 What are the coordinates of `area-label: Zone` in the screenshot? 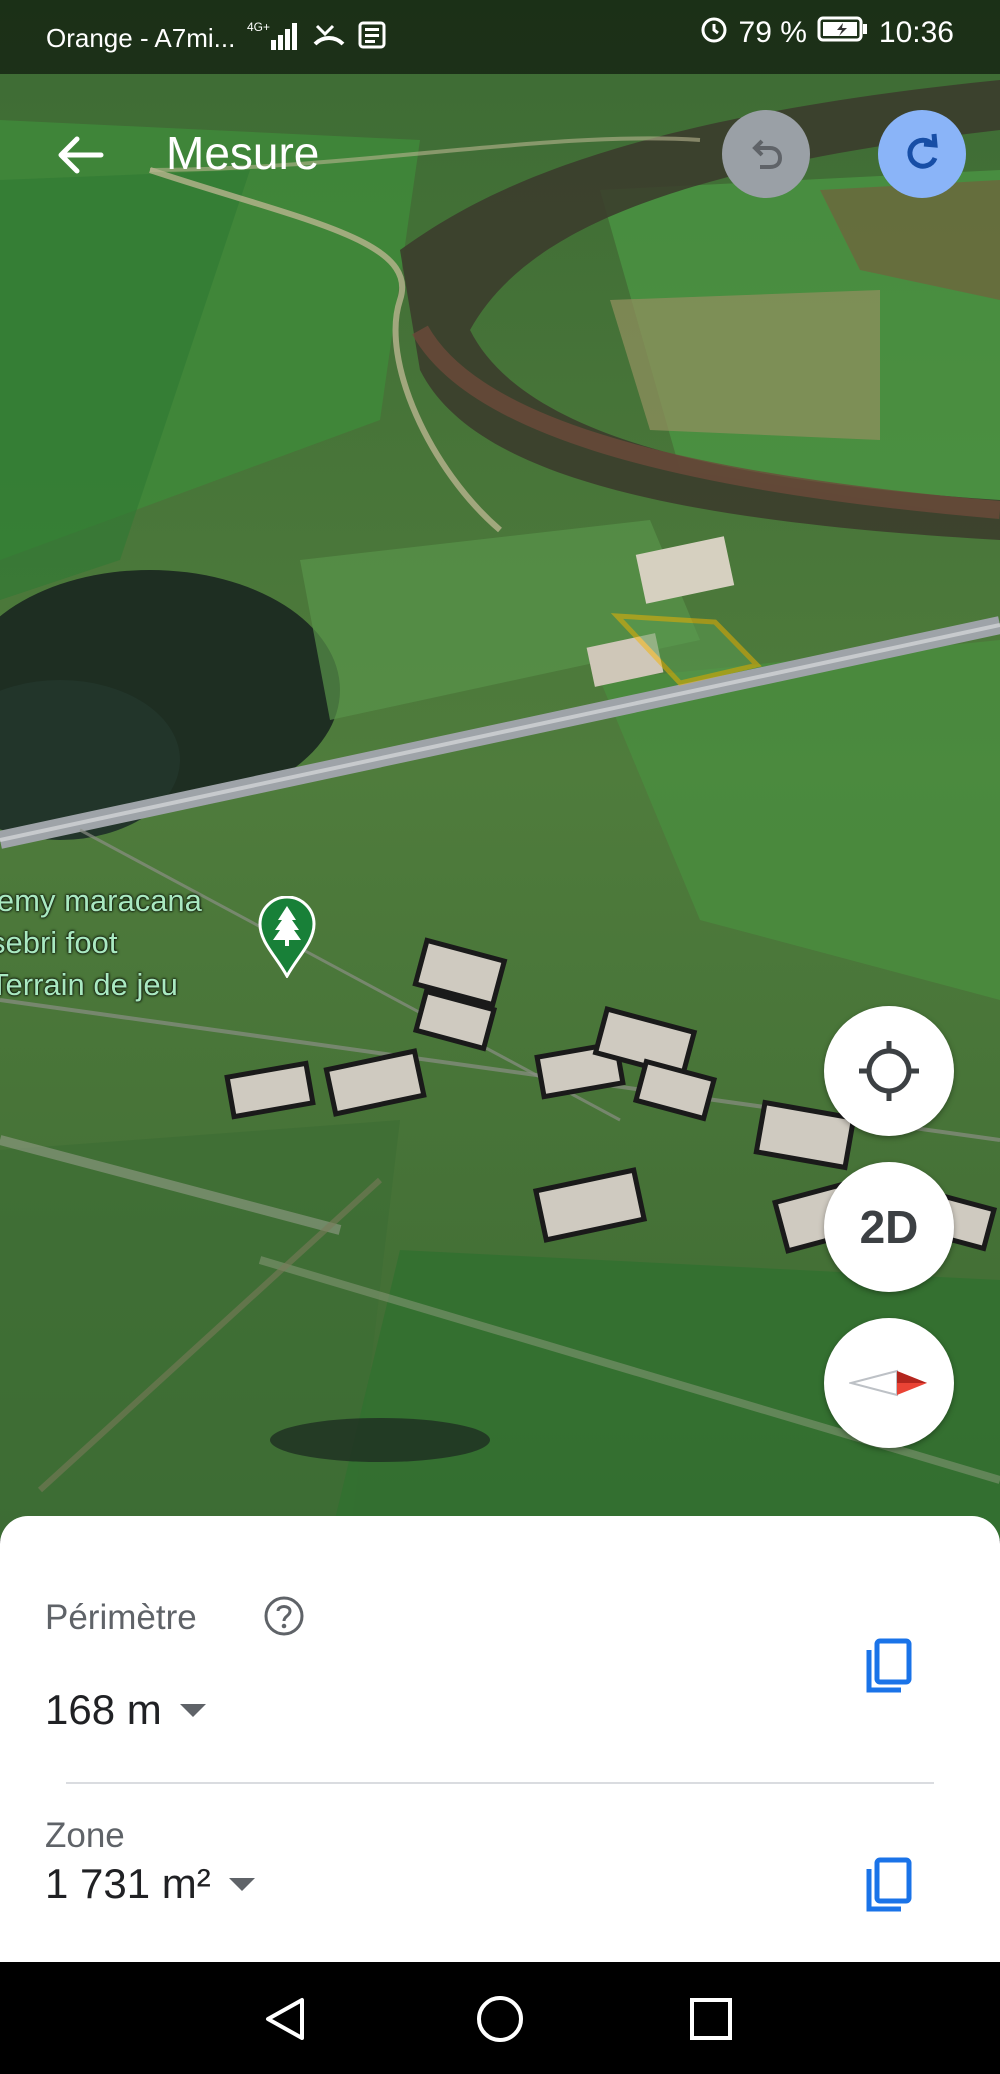 It's located at (85, 1835).